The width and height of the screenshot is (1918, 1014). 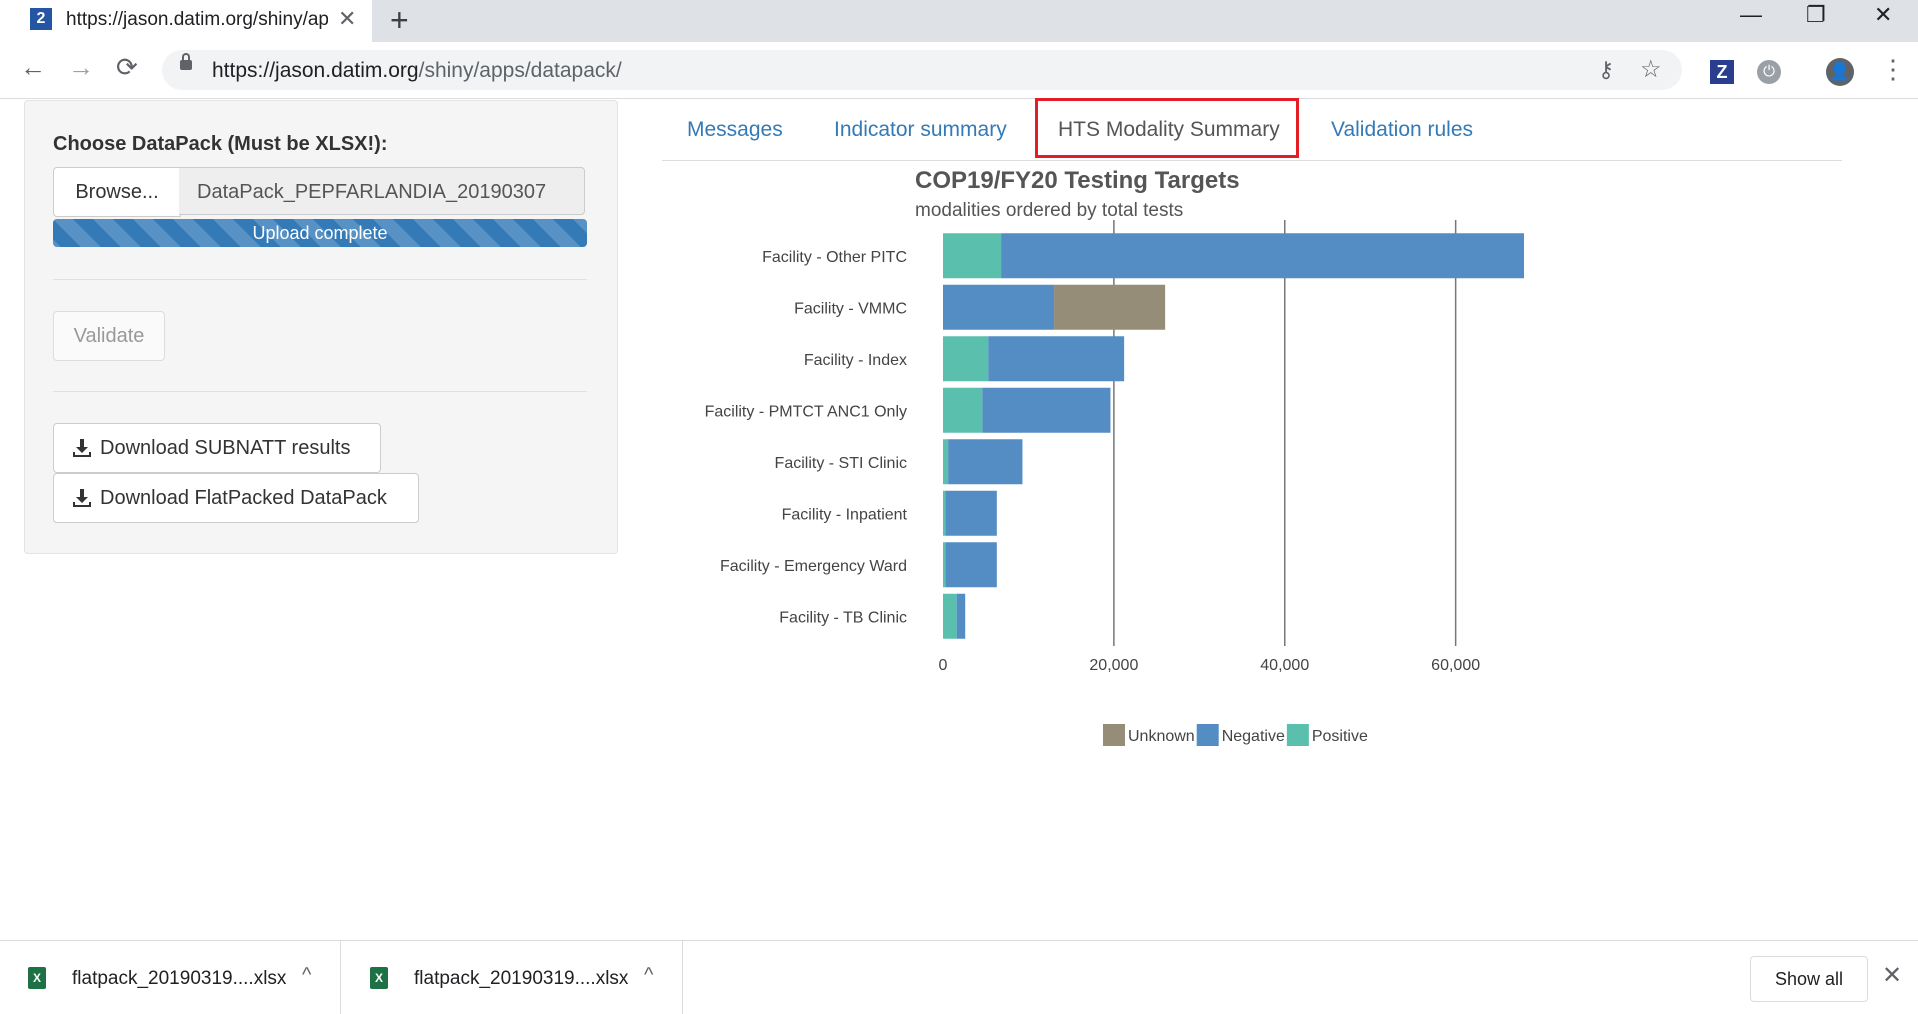 What do you see at coordinates (1161, 736) in the screenshot?
I see `legend-label: Unknown` at bounding box center [1161, 736].